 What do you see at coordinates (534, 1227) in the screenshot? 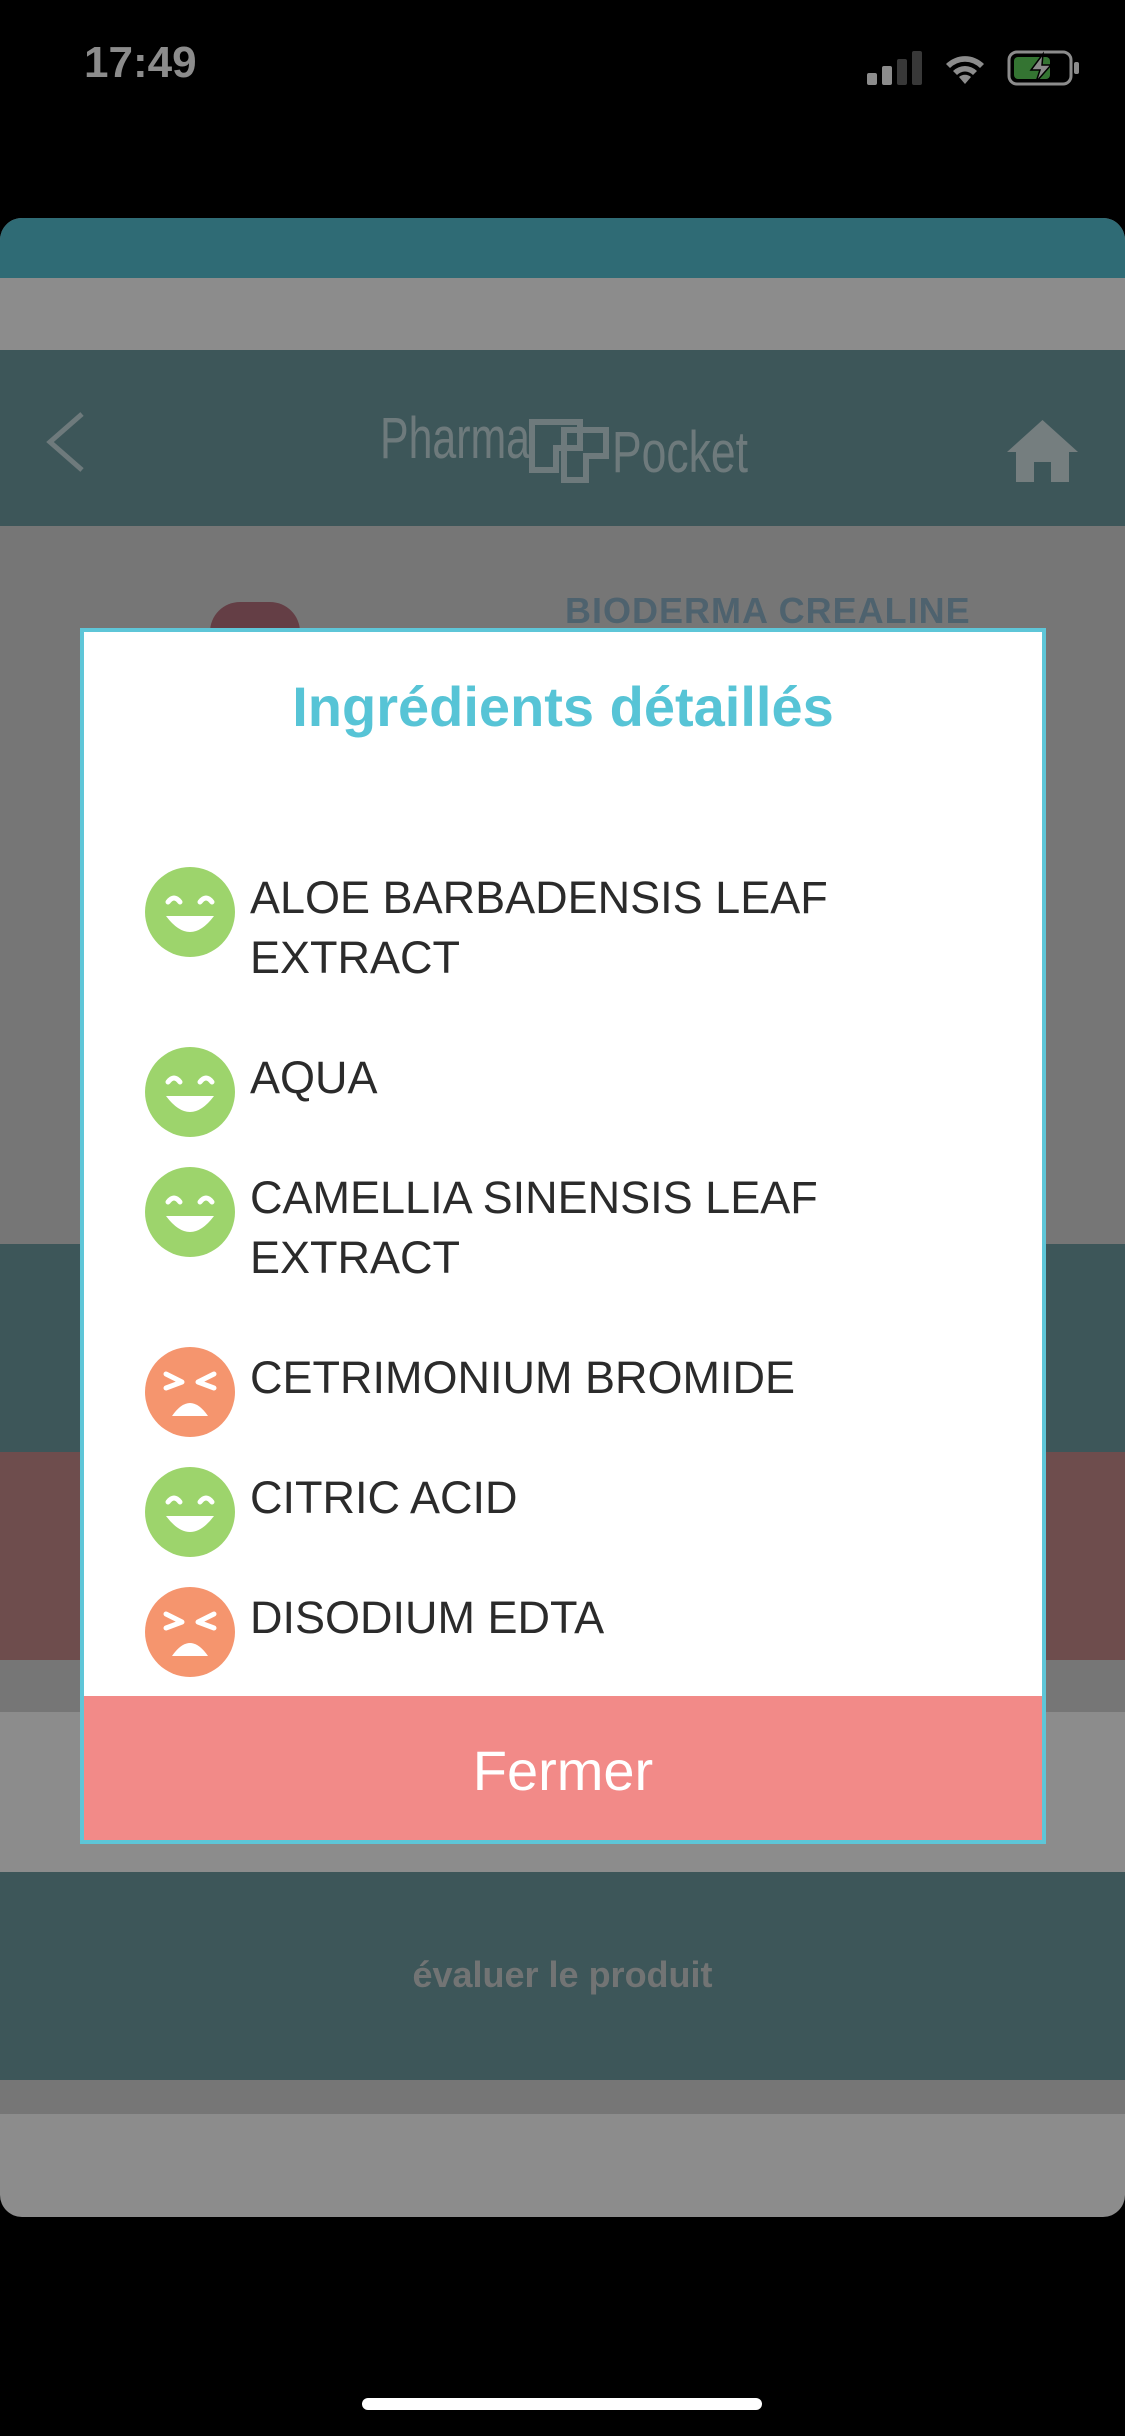
I see `ingredient-name: CAMELLIA SINENSIS LEAF EXTRACT` at bounding box center [534, 1227].